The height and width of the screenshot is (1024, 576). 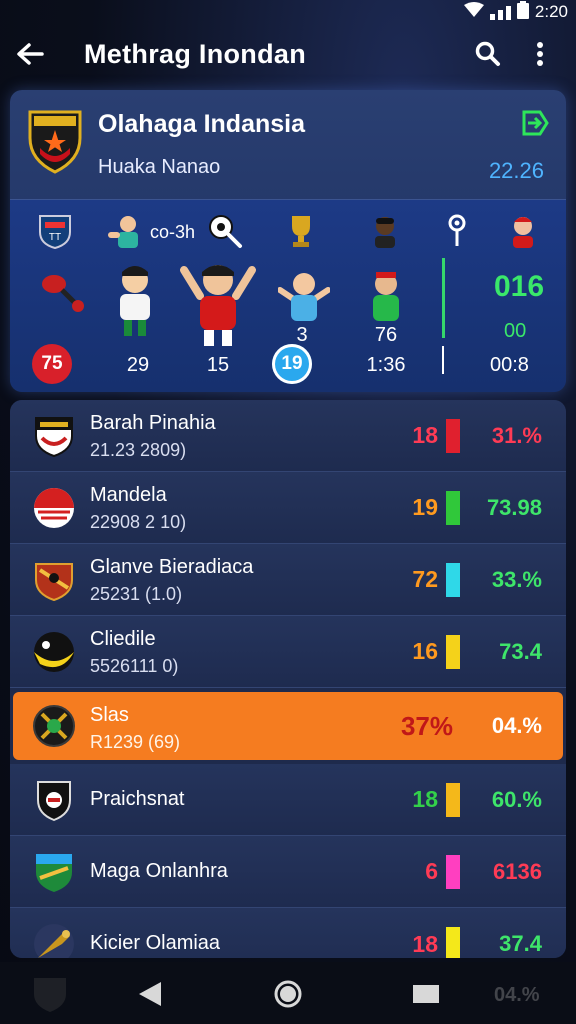 I want to click on list-item: Cliedile 5526111 0) 16 73.4, so click(x=288, y=652).